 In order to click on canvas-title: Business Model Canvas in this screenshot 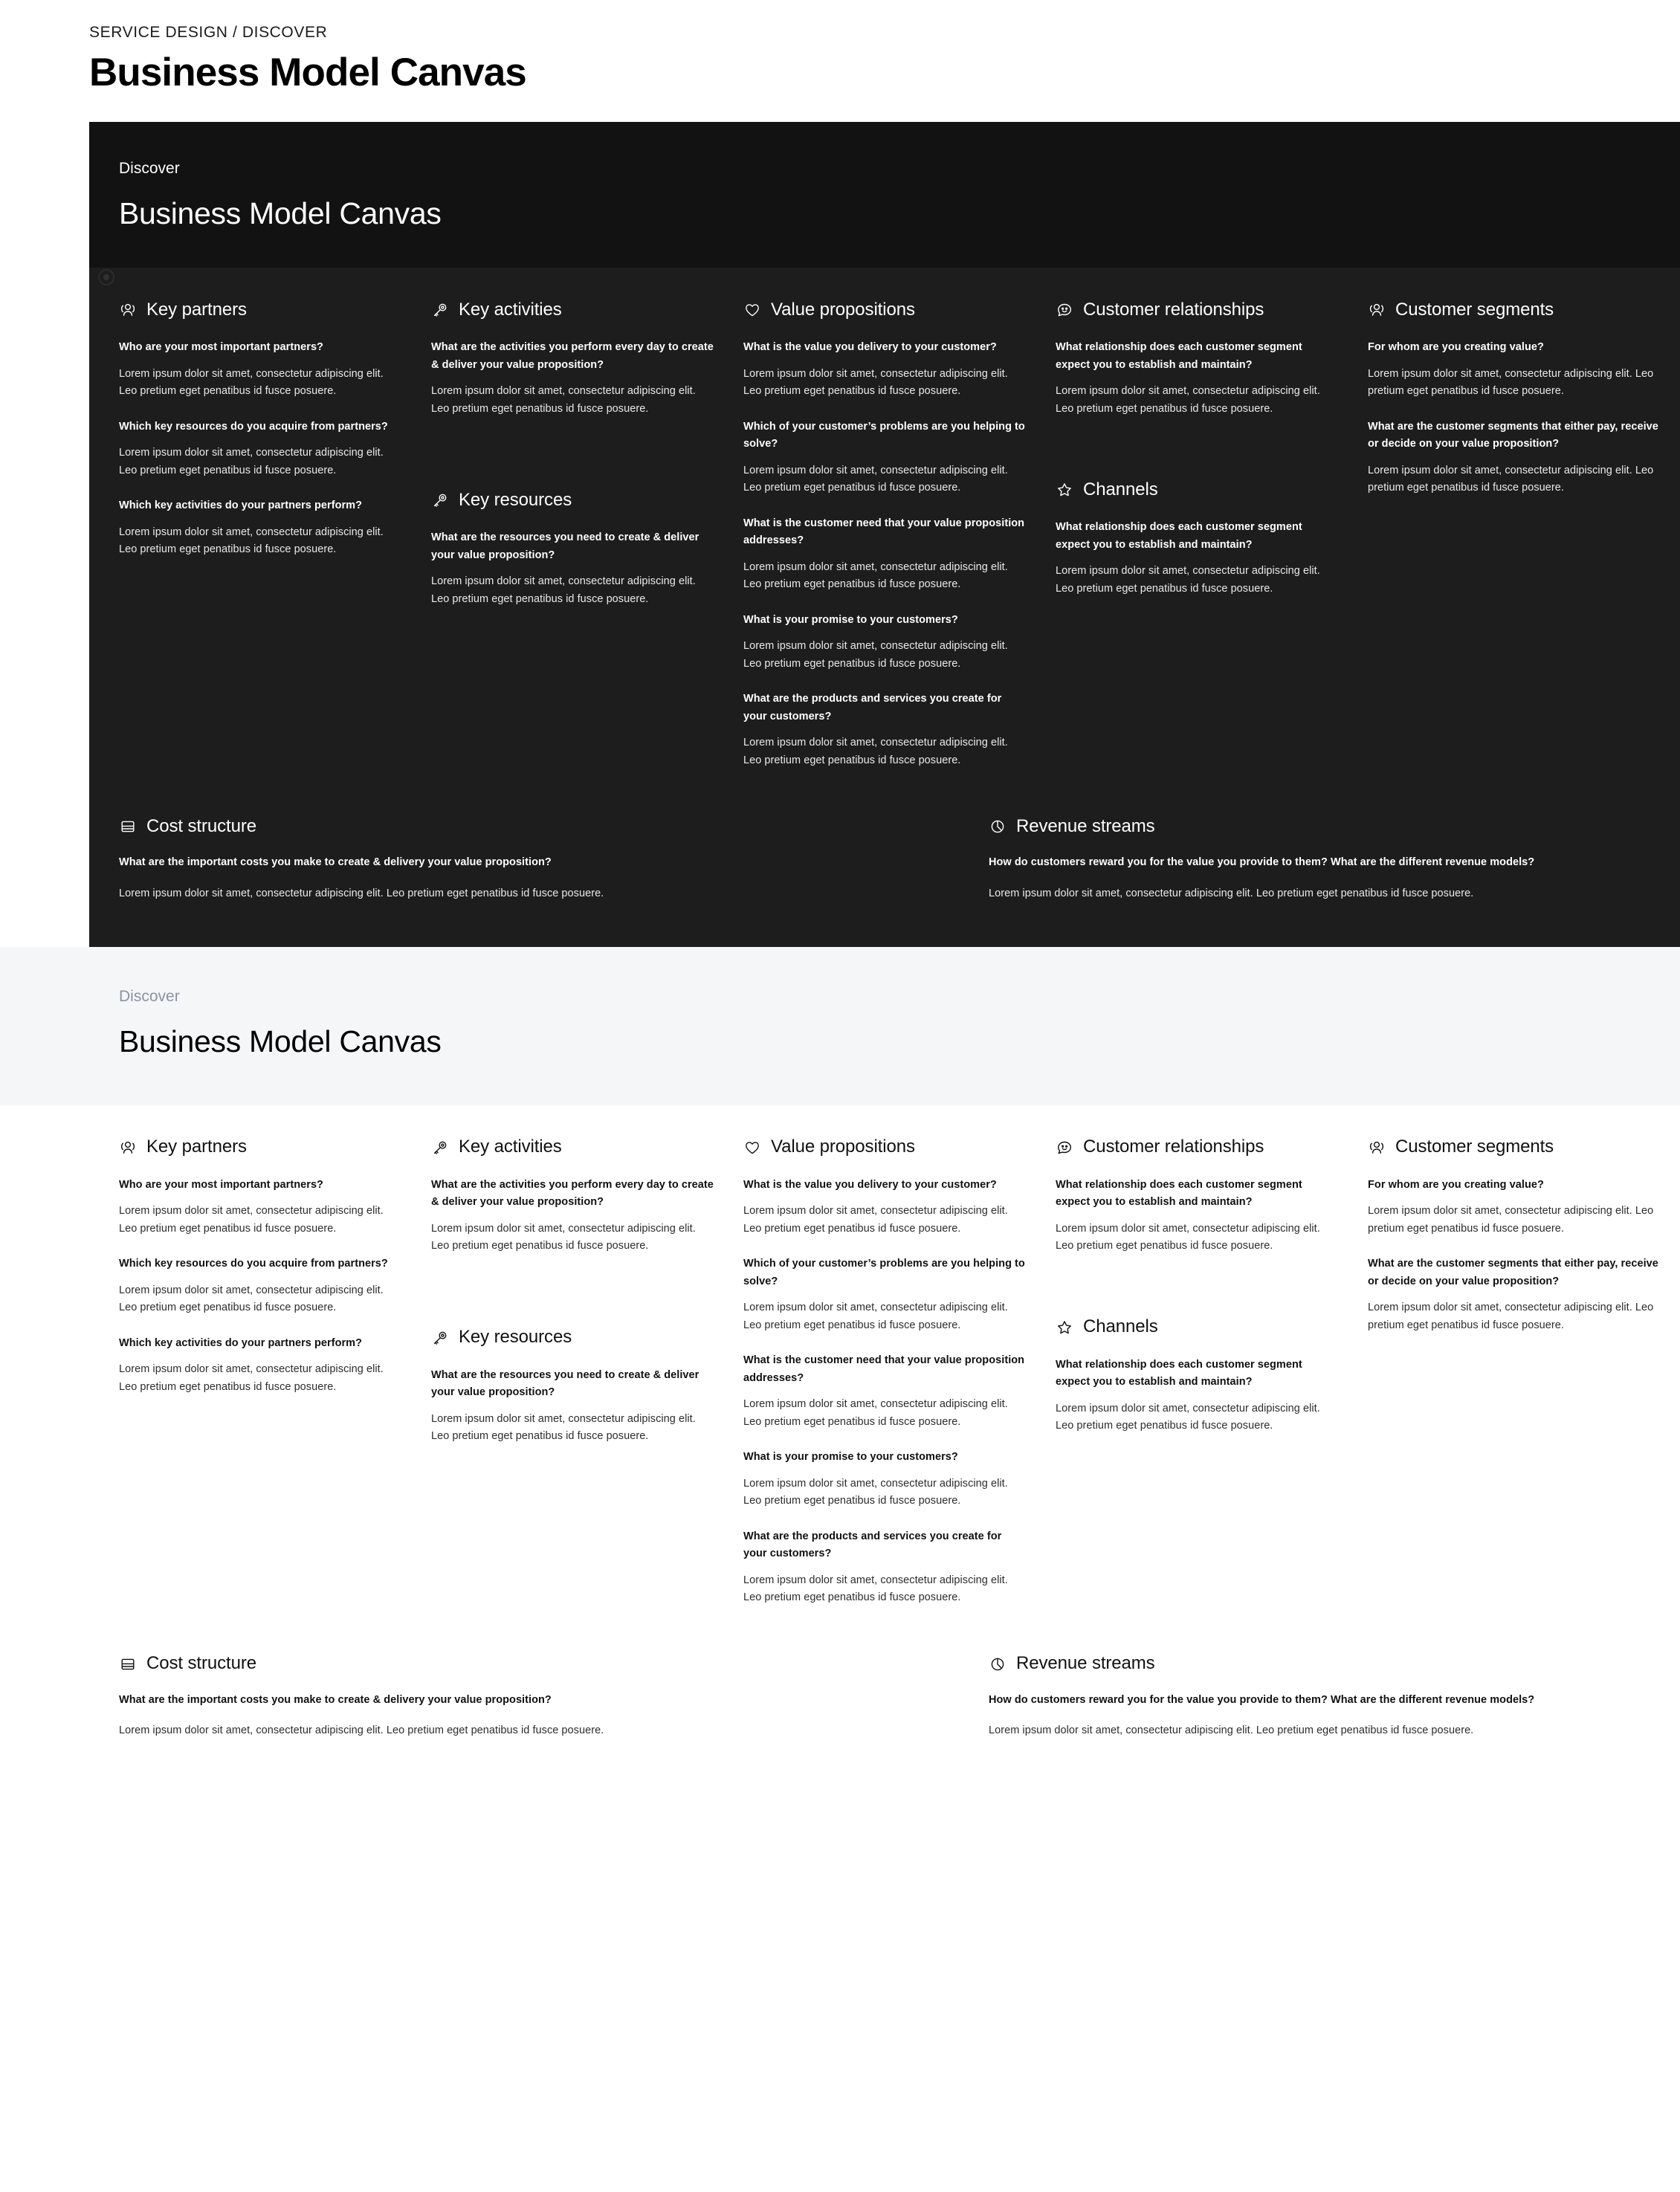, I will do `click(280, 1041)`.